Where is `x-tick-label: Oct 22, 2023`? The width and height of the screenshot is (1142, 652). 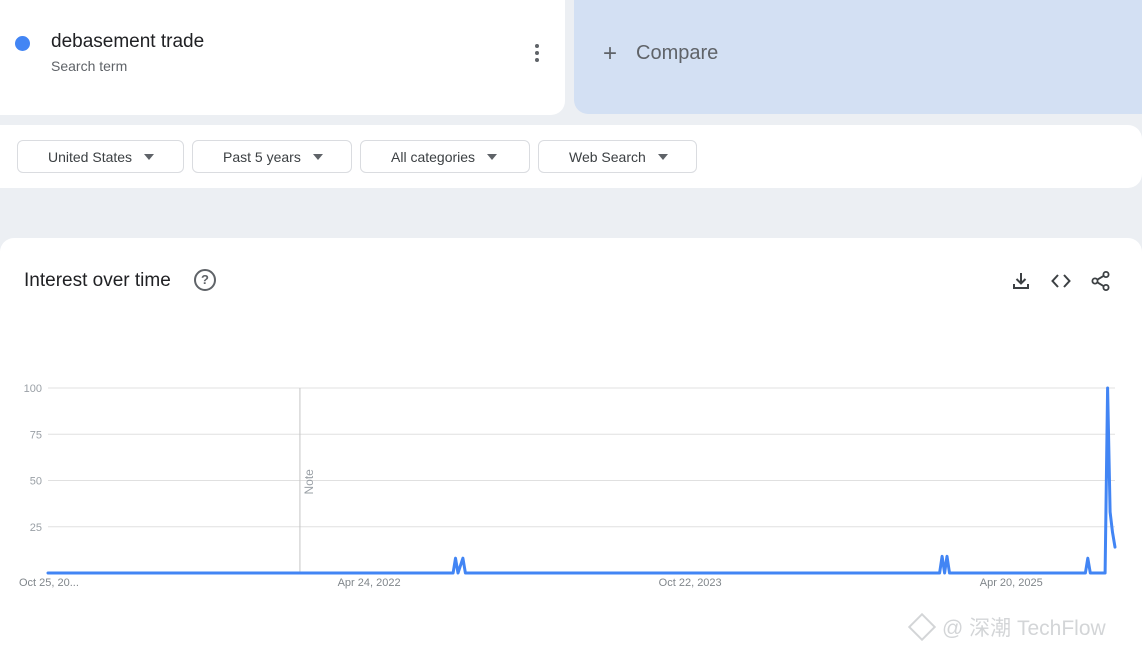
x-tick-label: Oct 22, 2023 is located at coordinates (690, 583).